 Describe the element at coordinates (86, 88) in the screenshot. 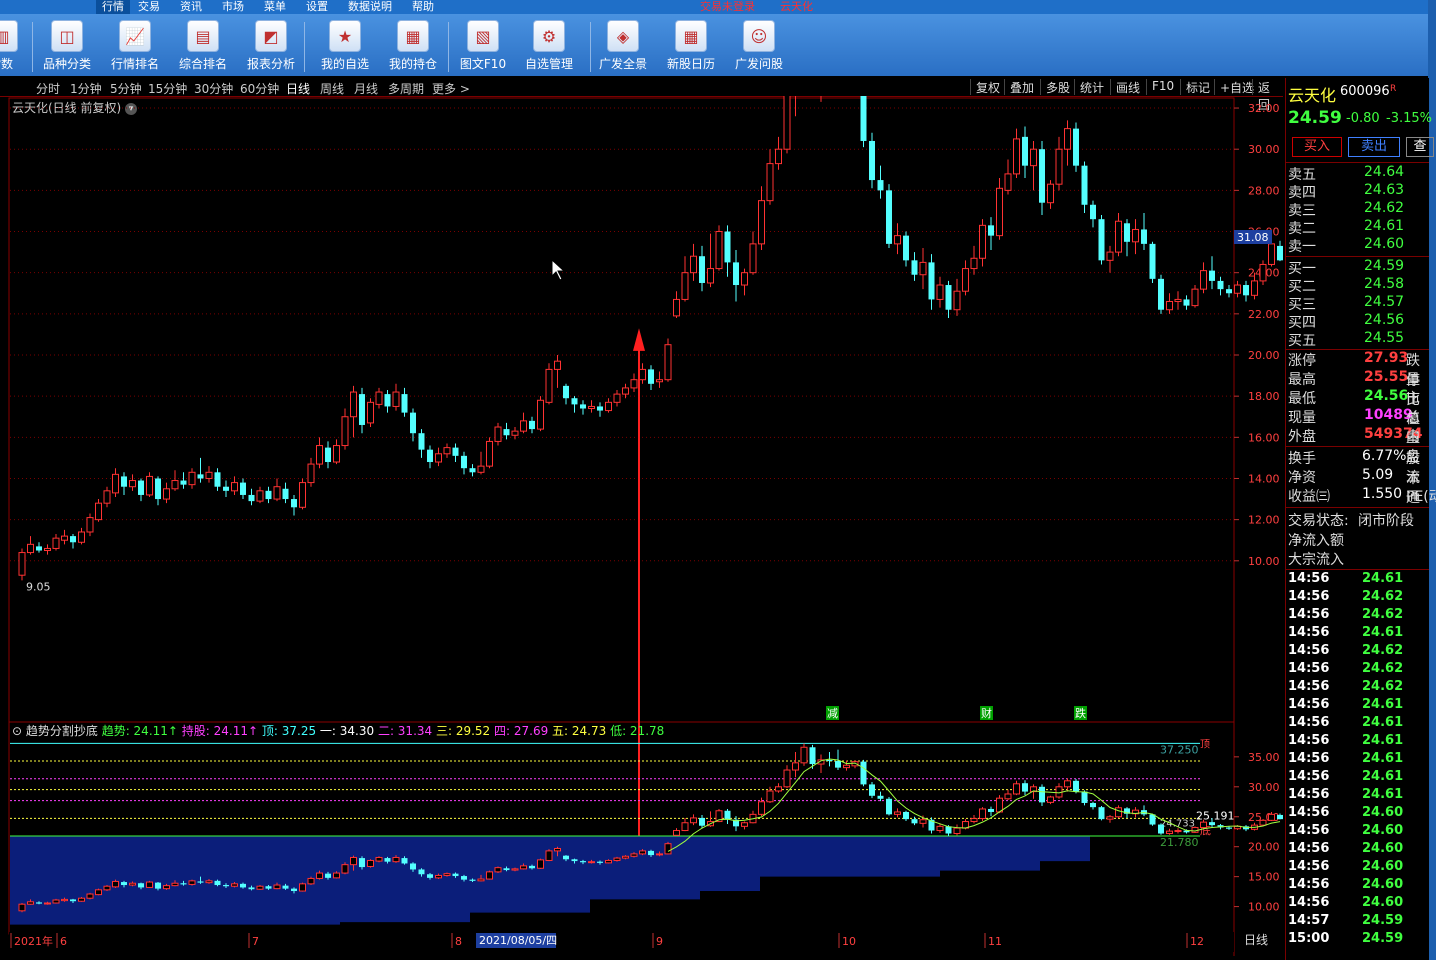

I see `period-tab: 1分钟` at that location.